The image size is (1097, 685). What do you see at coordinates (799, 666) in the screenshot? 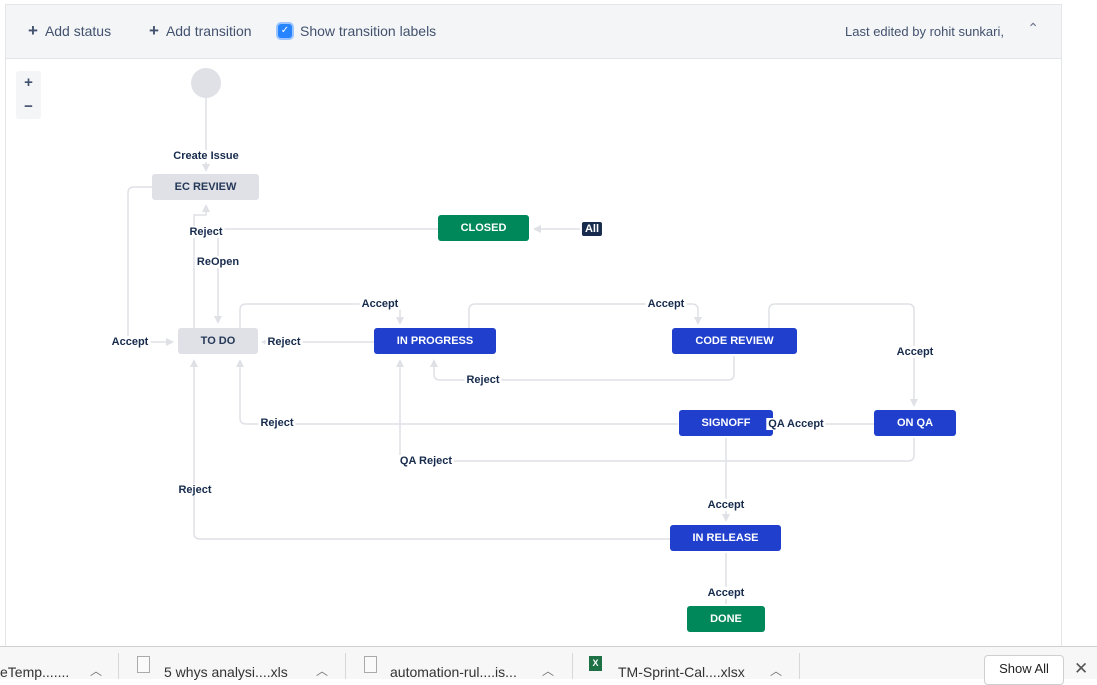
I see `divider` at bounding box center [799, 666].